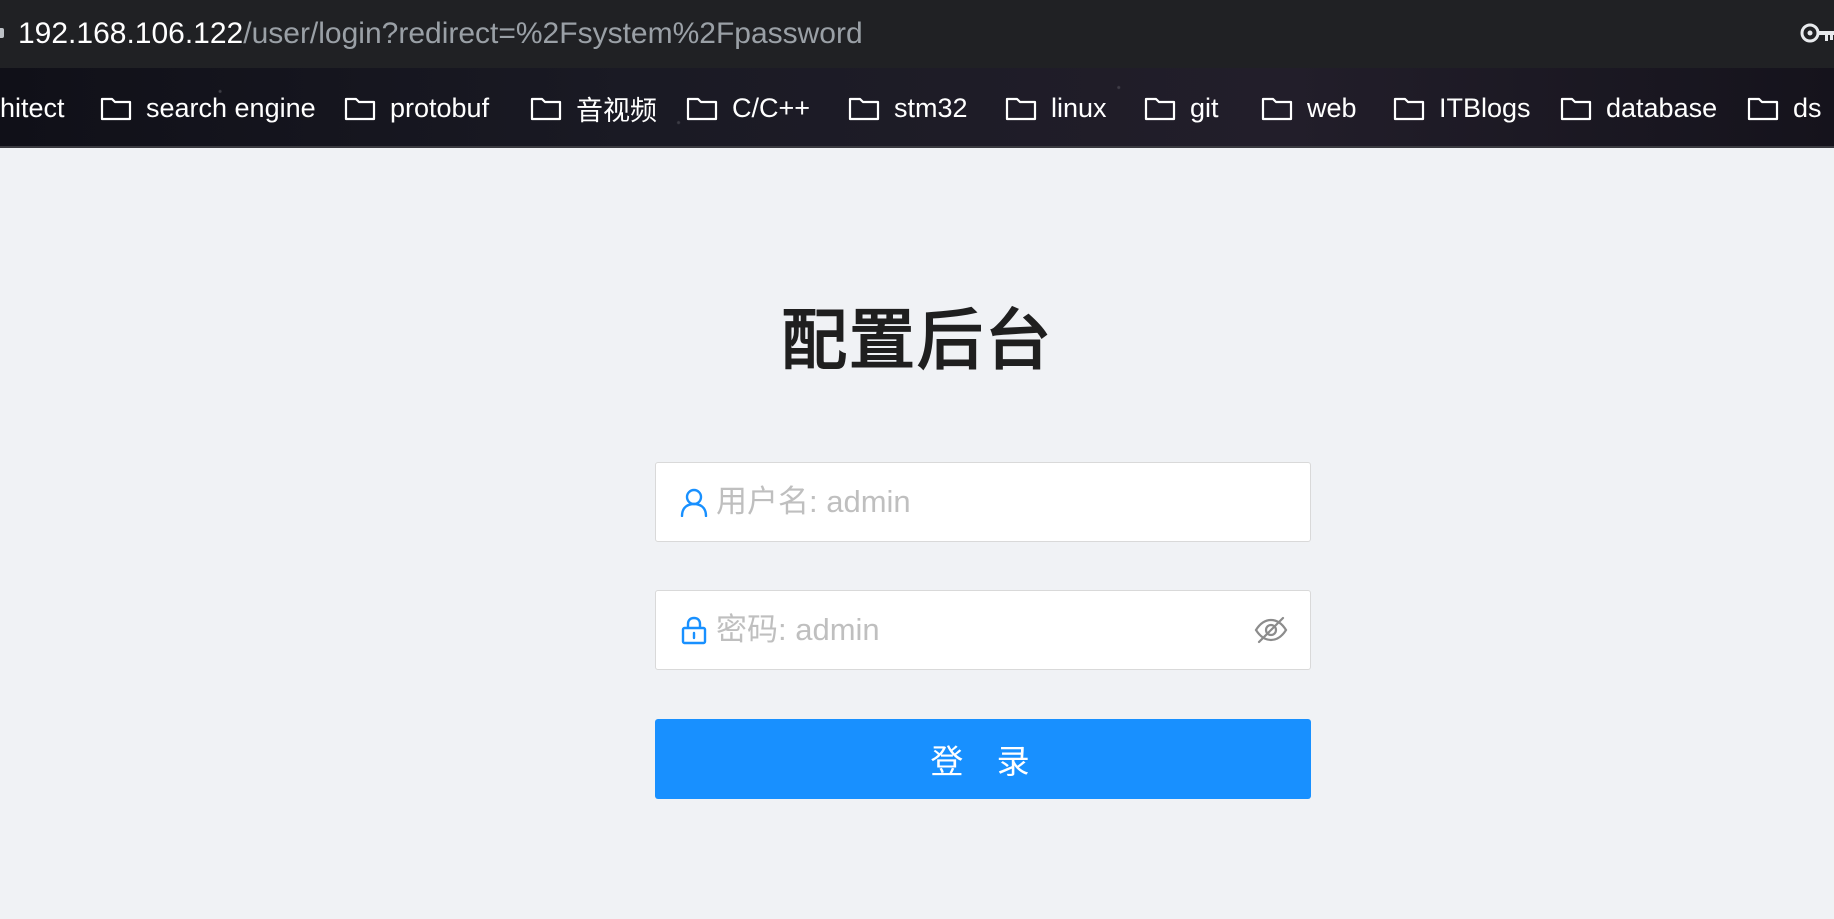  What do you see at coordinates (771, 107) in the screenshot?
I see `bookmark-label: C/C++` at bounding box center [771, 107].